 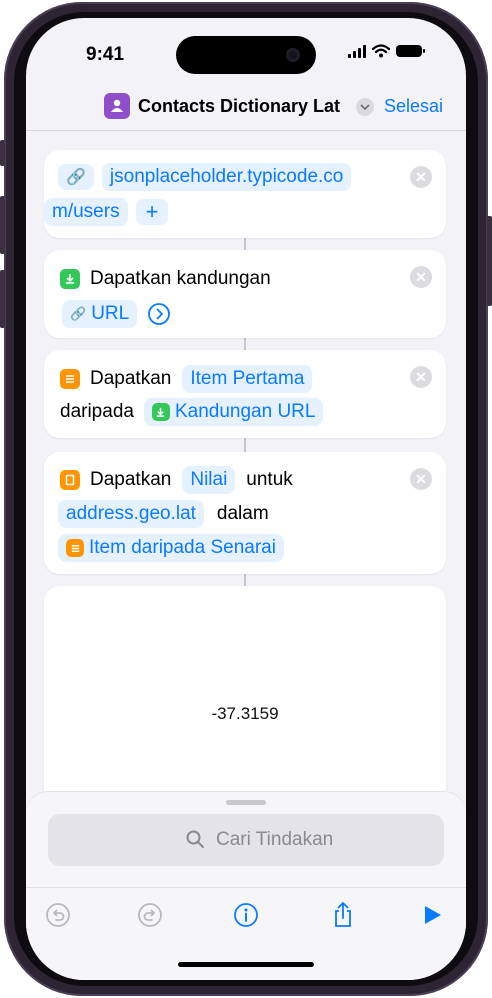 What do you see at coordinates (2, 225) in the screenshot?
I see `volume-up-button` at bounding box center [2, 225].